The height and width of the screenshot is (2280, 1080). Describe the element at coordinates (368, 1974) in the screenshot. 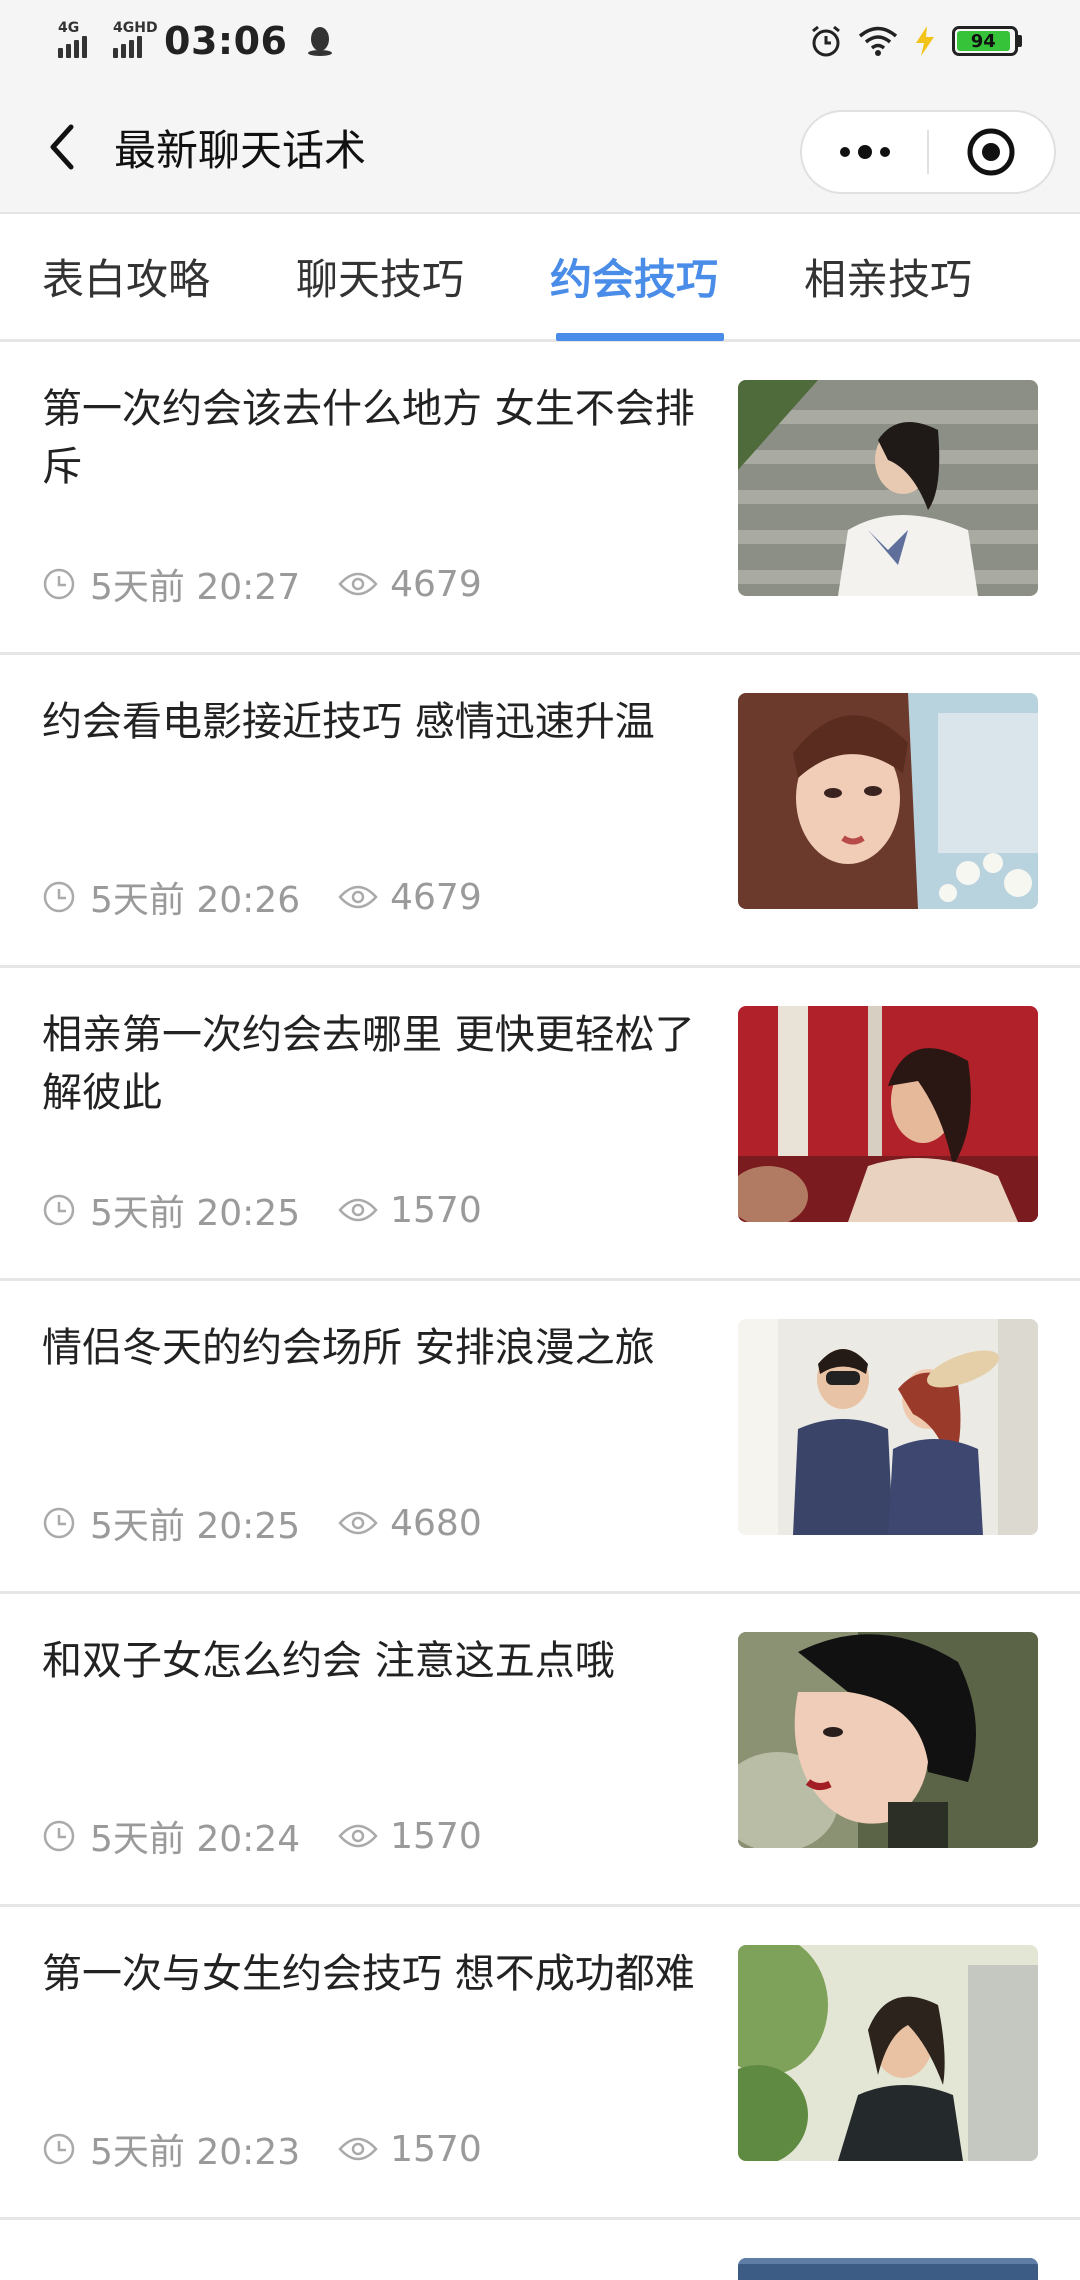

I see `article-title: 第一次与女生约会技巧 想不成功都难` at that location.